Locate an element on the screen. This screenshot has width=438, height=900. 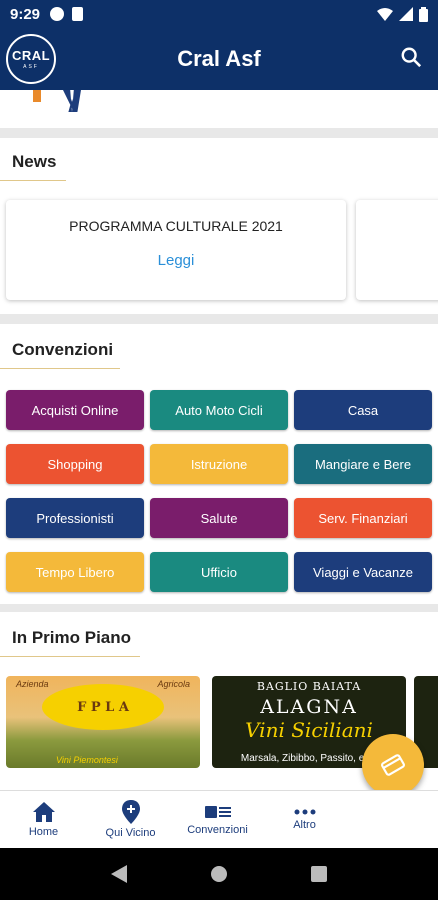
more-icon is located at coordinates (304, 812).